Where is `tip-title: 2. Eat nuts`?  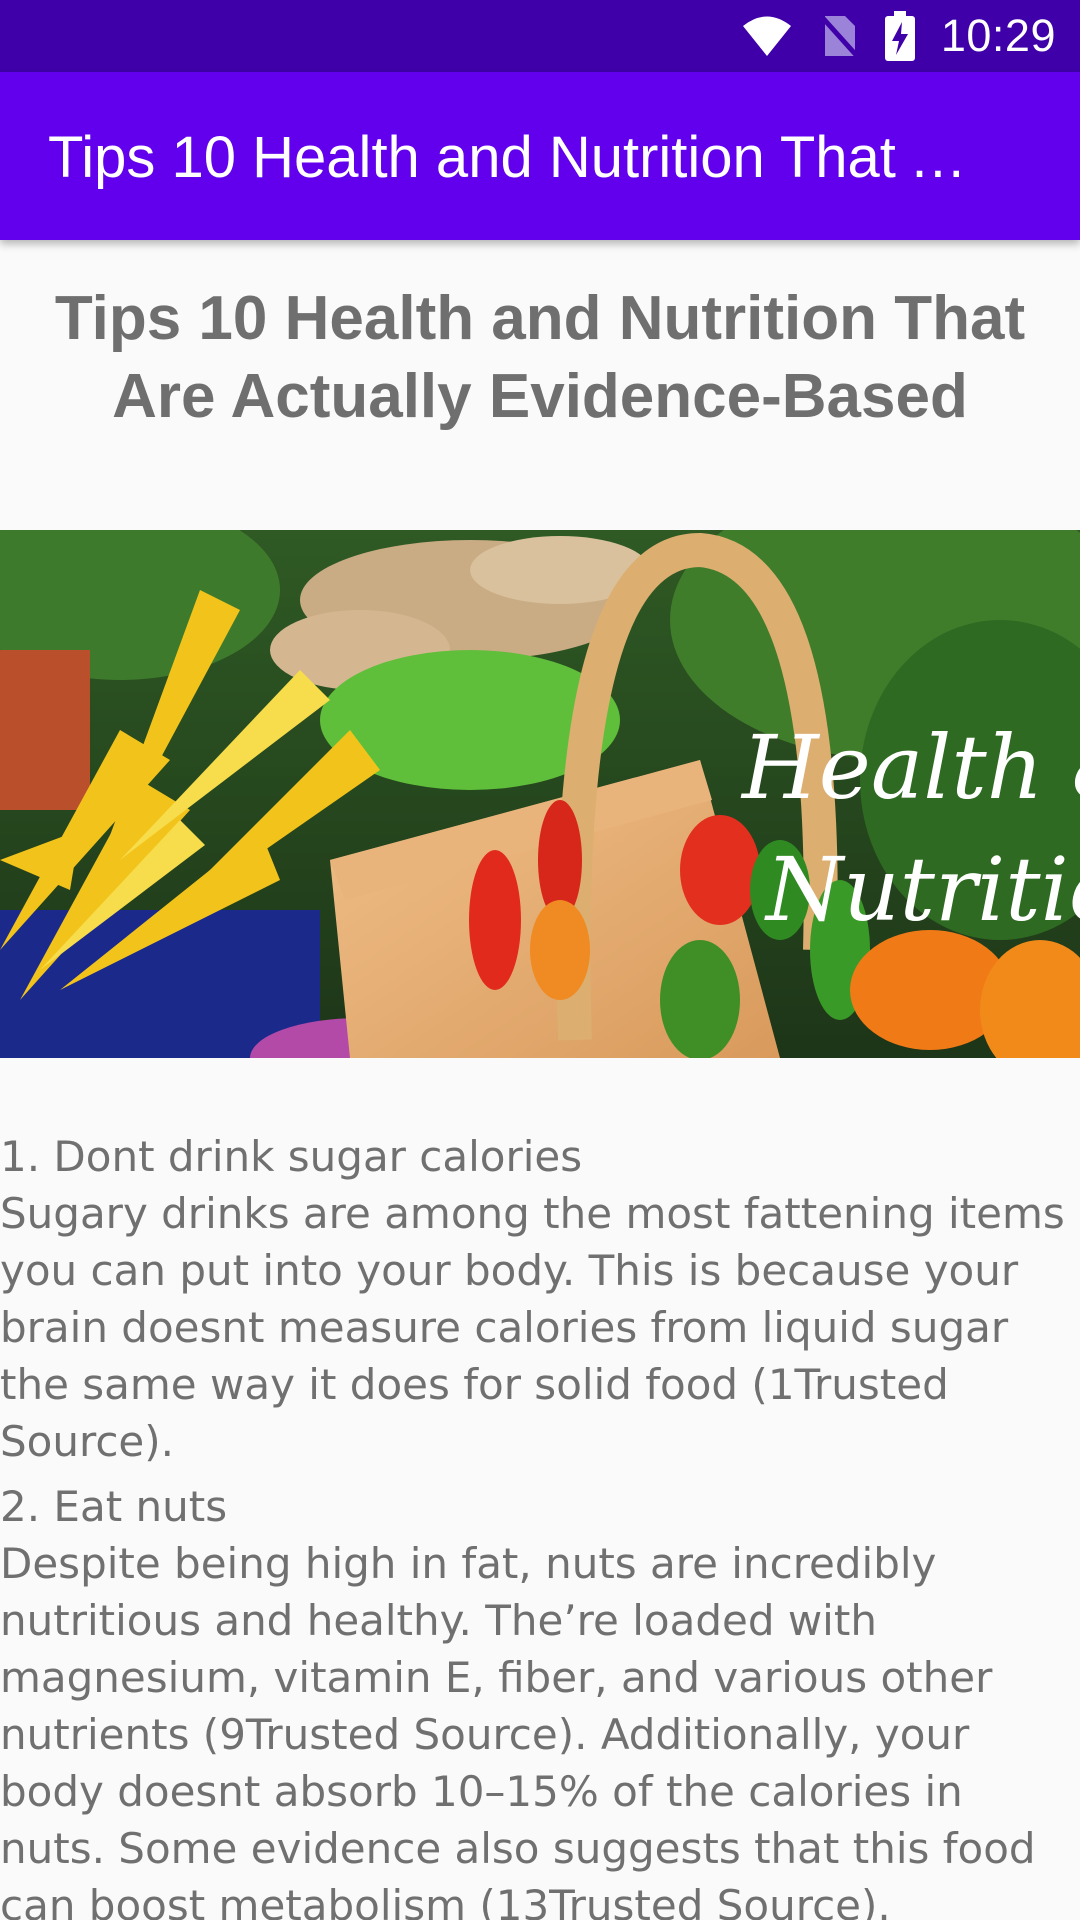 tip-title: 2. Eat nuts is located at coordinates (114, 1506).